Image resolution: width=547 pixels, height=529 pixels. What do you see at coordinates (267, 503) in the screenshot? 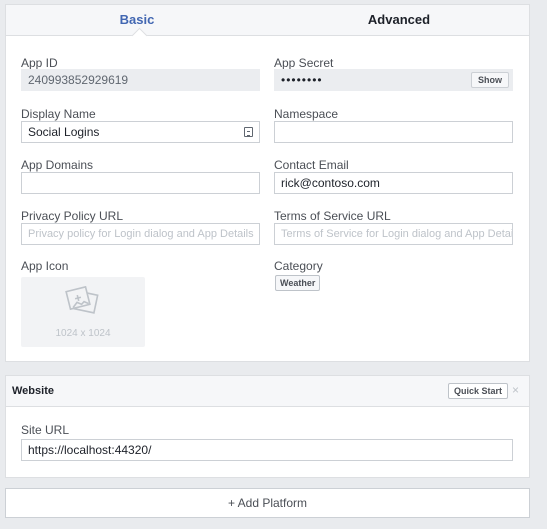
I see `add-platform-button: + Add Platform` at bounding box center [267, 503].